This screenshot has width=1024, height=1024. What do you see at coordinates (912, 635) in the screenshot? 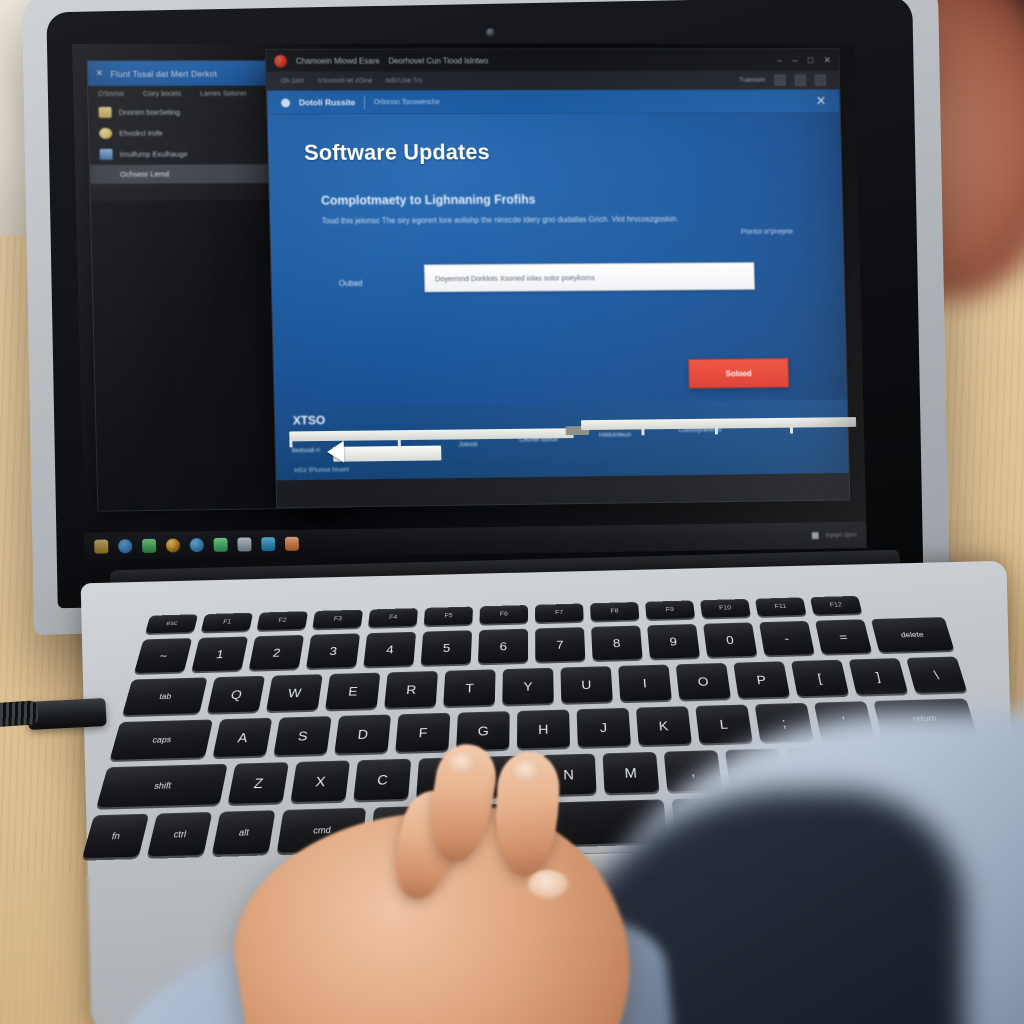
I see `key-delete: delete` at bounding box center [912, 635].